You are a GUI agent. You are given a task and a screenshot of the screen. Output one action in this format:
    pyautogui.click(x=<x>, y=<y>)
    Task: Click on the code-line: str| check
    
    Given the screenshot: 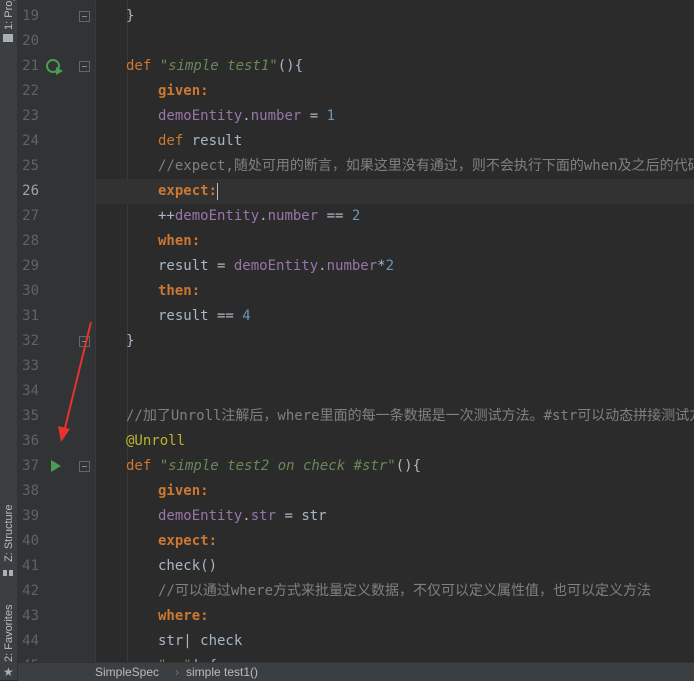 What is the action you would take?
    pyautogui.click(x=395, y=641)
    